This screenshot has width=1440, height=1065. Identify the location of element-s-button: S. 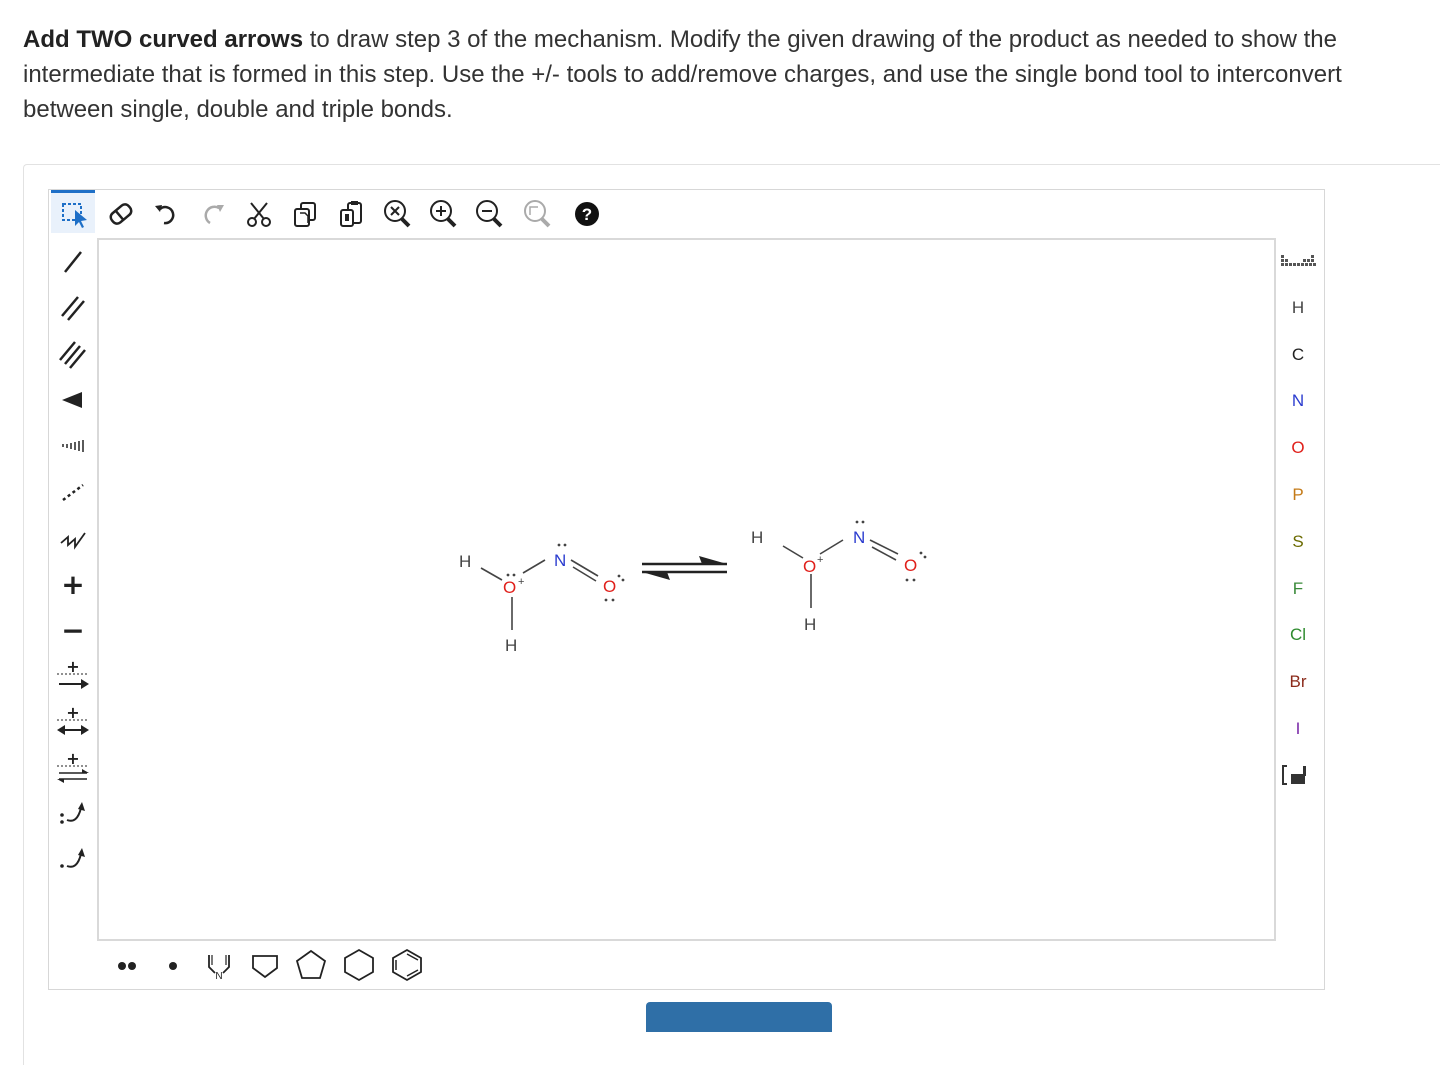
(1298, 542).